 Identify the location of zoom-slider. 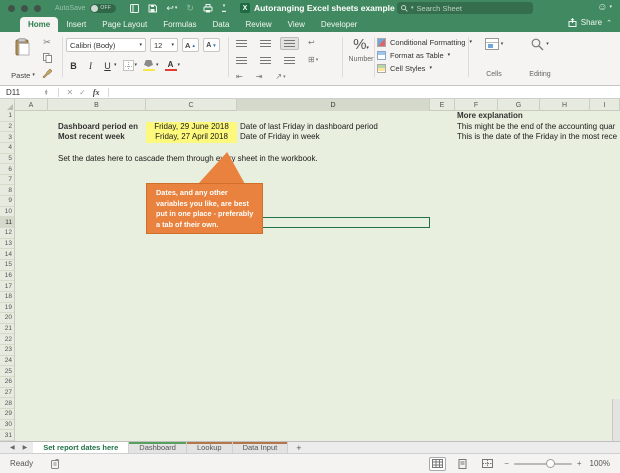
(542, 463).